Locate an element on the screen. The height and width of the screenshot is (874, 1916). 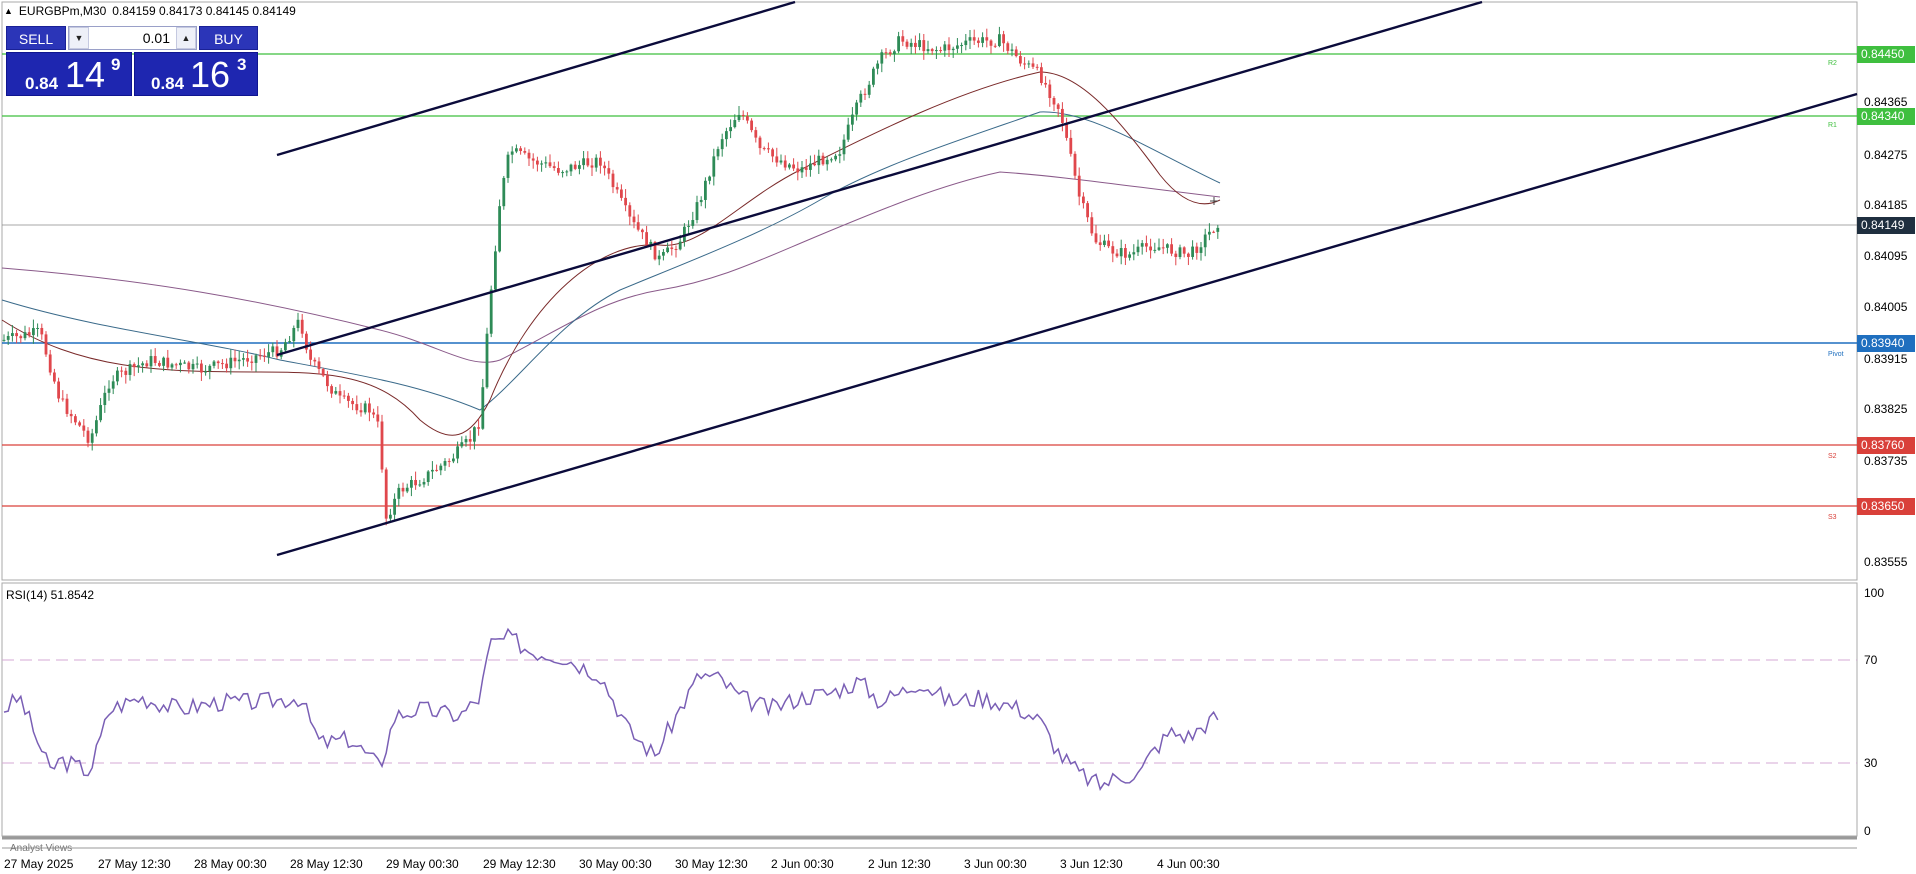
sell-button: SELL is located at coordinates (36, 38).